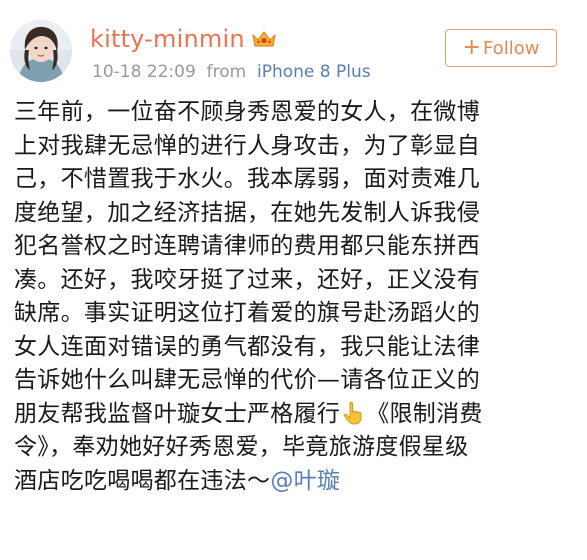 This screenshot has width=587, height=560. I want to click on post-timestamp: 10-18 22:09, so click(144, 72).